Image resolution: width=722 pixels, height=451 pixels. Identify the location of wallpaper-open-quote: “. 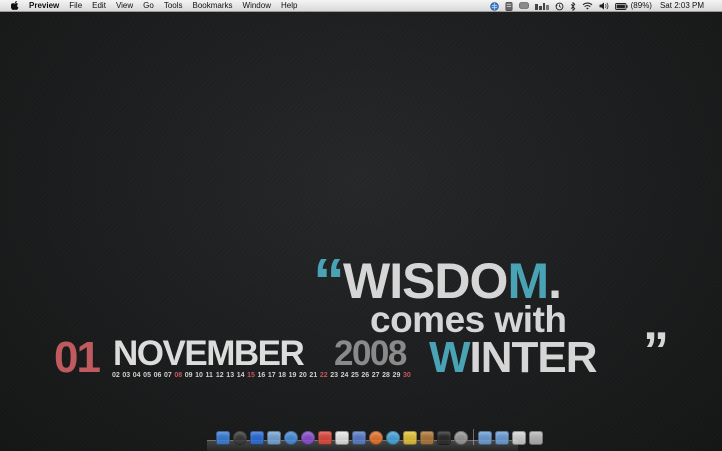
(329, 281).